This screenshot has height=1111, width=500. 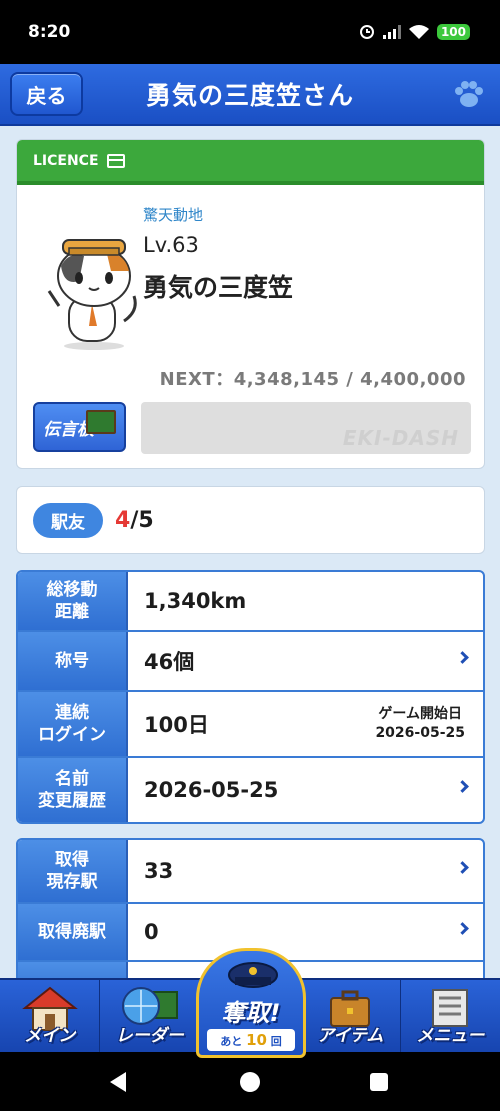 I want to click on steal-remaining: あと 10 回, so click(x=251, y=1040).